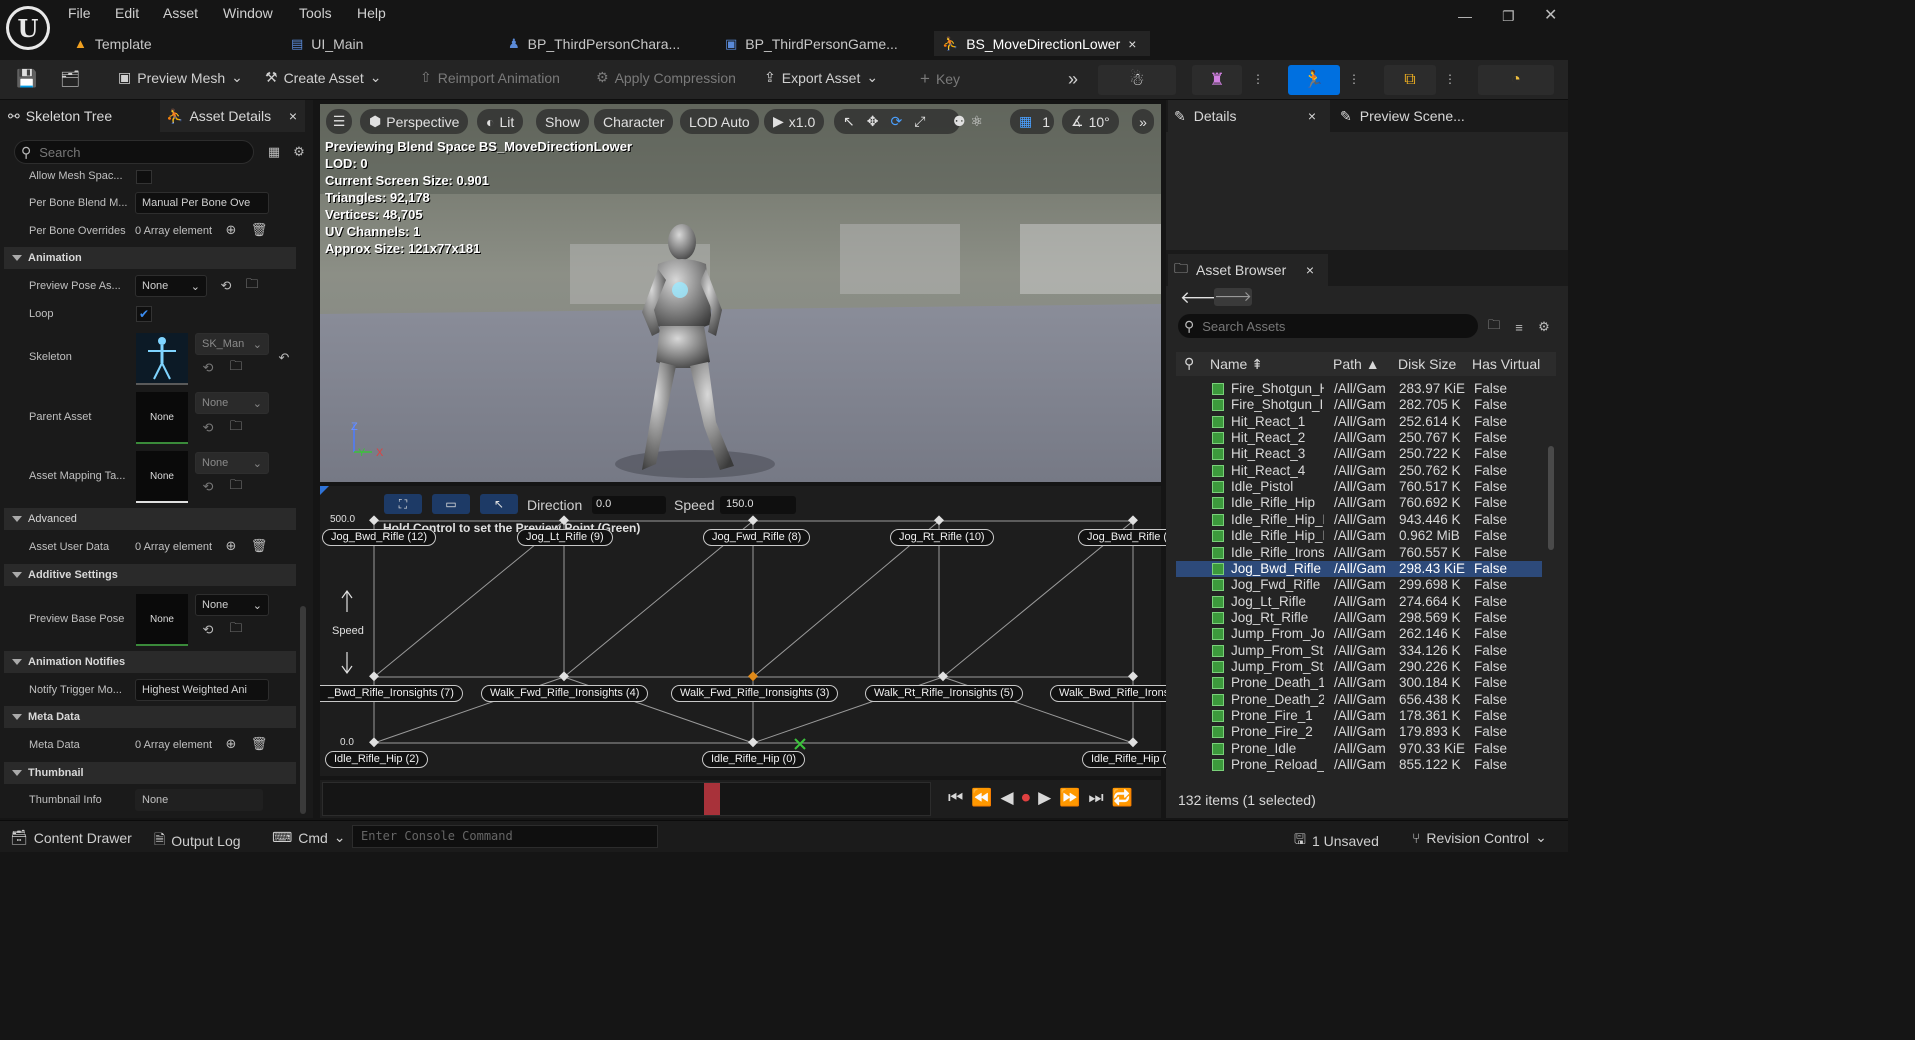  I want to click on asset-row: Idle_Pistol/All/Gam 760.517 K False, so click(1359, 487).